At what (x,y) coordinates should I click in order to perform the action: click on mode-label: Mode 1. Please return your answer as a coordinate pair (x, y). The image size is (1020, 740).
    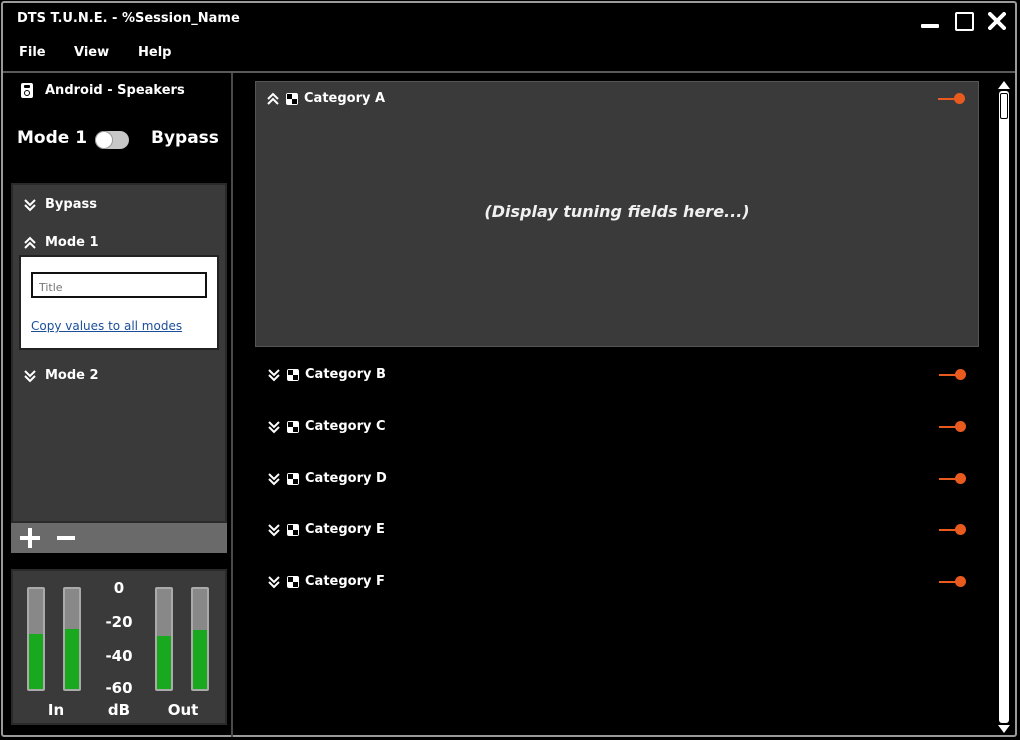
    Looking at the image, I should click on (72, 242).